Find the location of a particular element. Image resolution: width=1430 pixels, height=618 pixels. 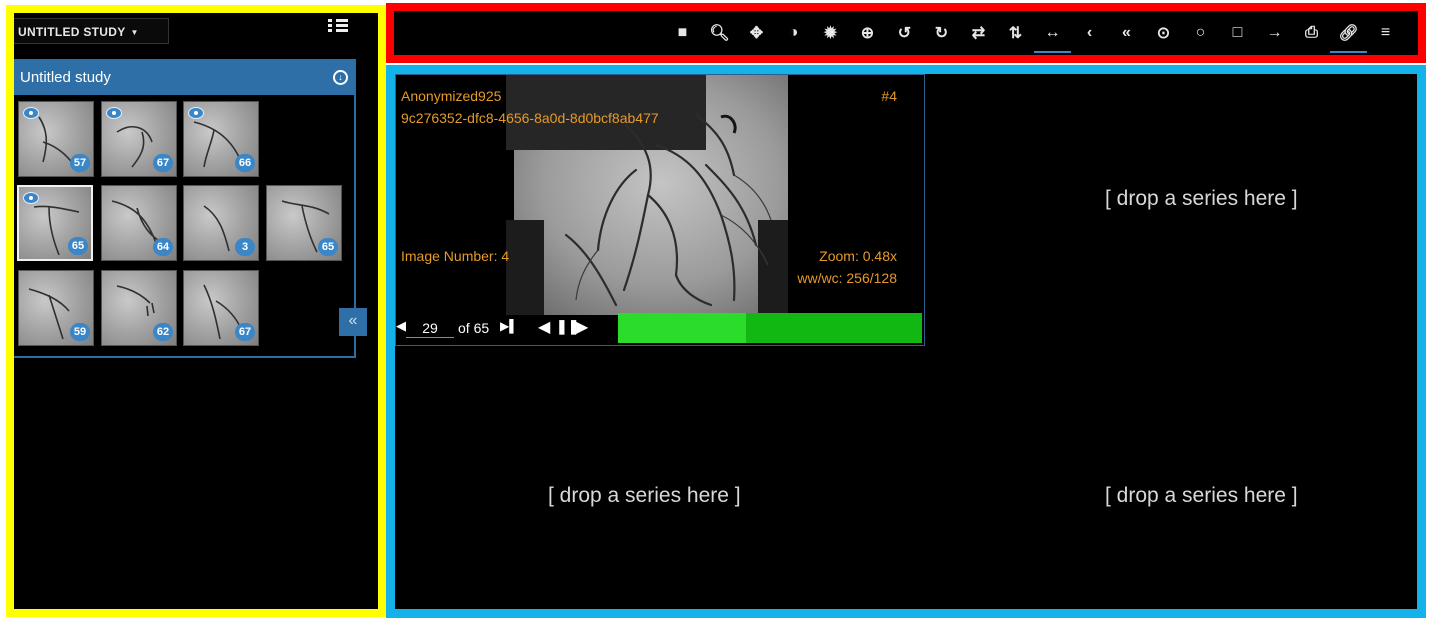

collapse-panel-button: « is located at coordinates (353, 322).